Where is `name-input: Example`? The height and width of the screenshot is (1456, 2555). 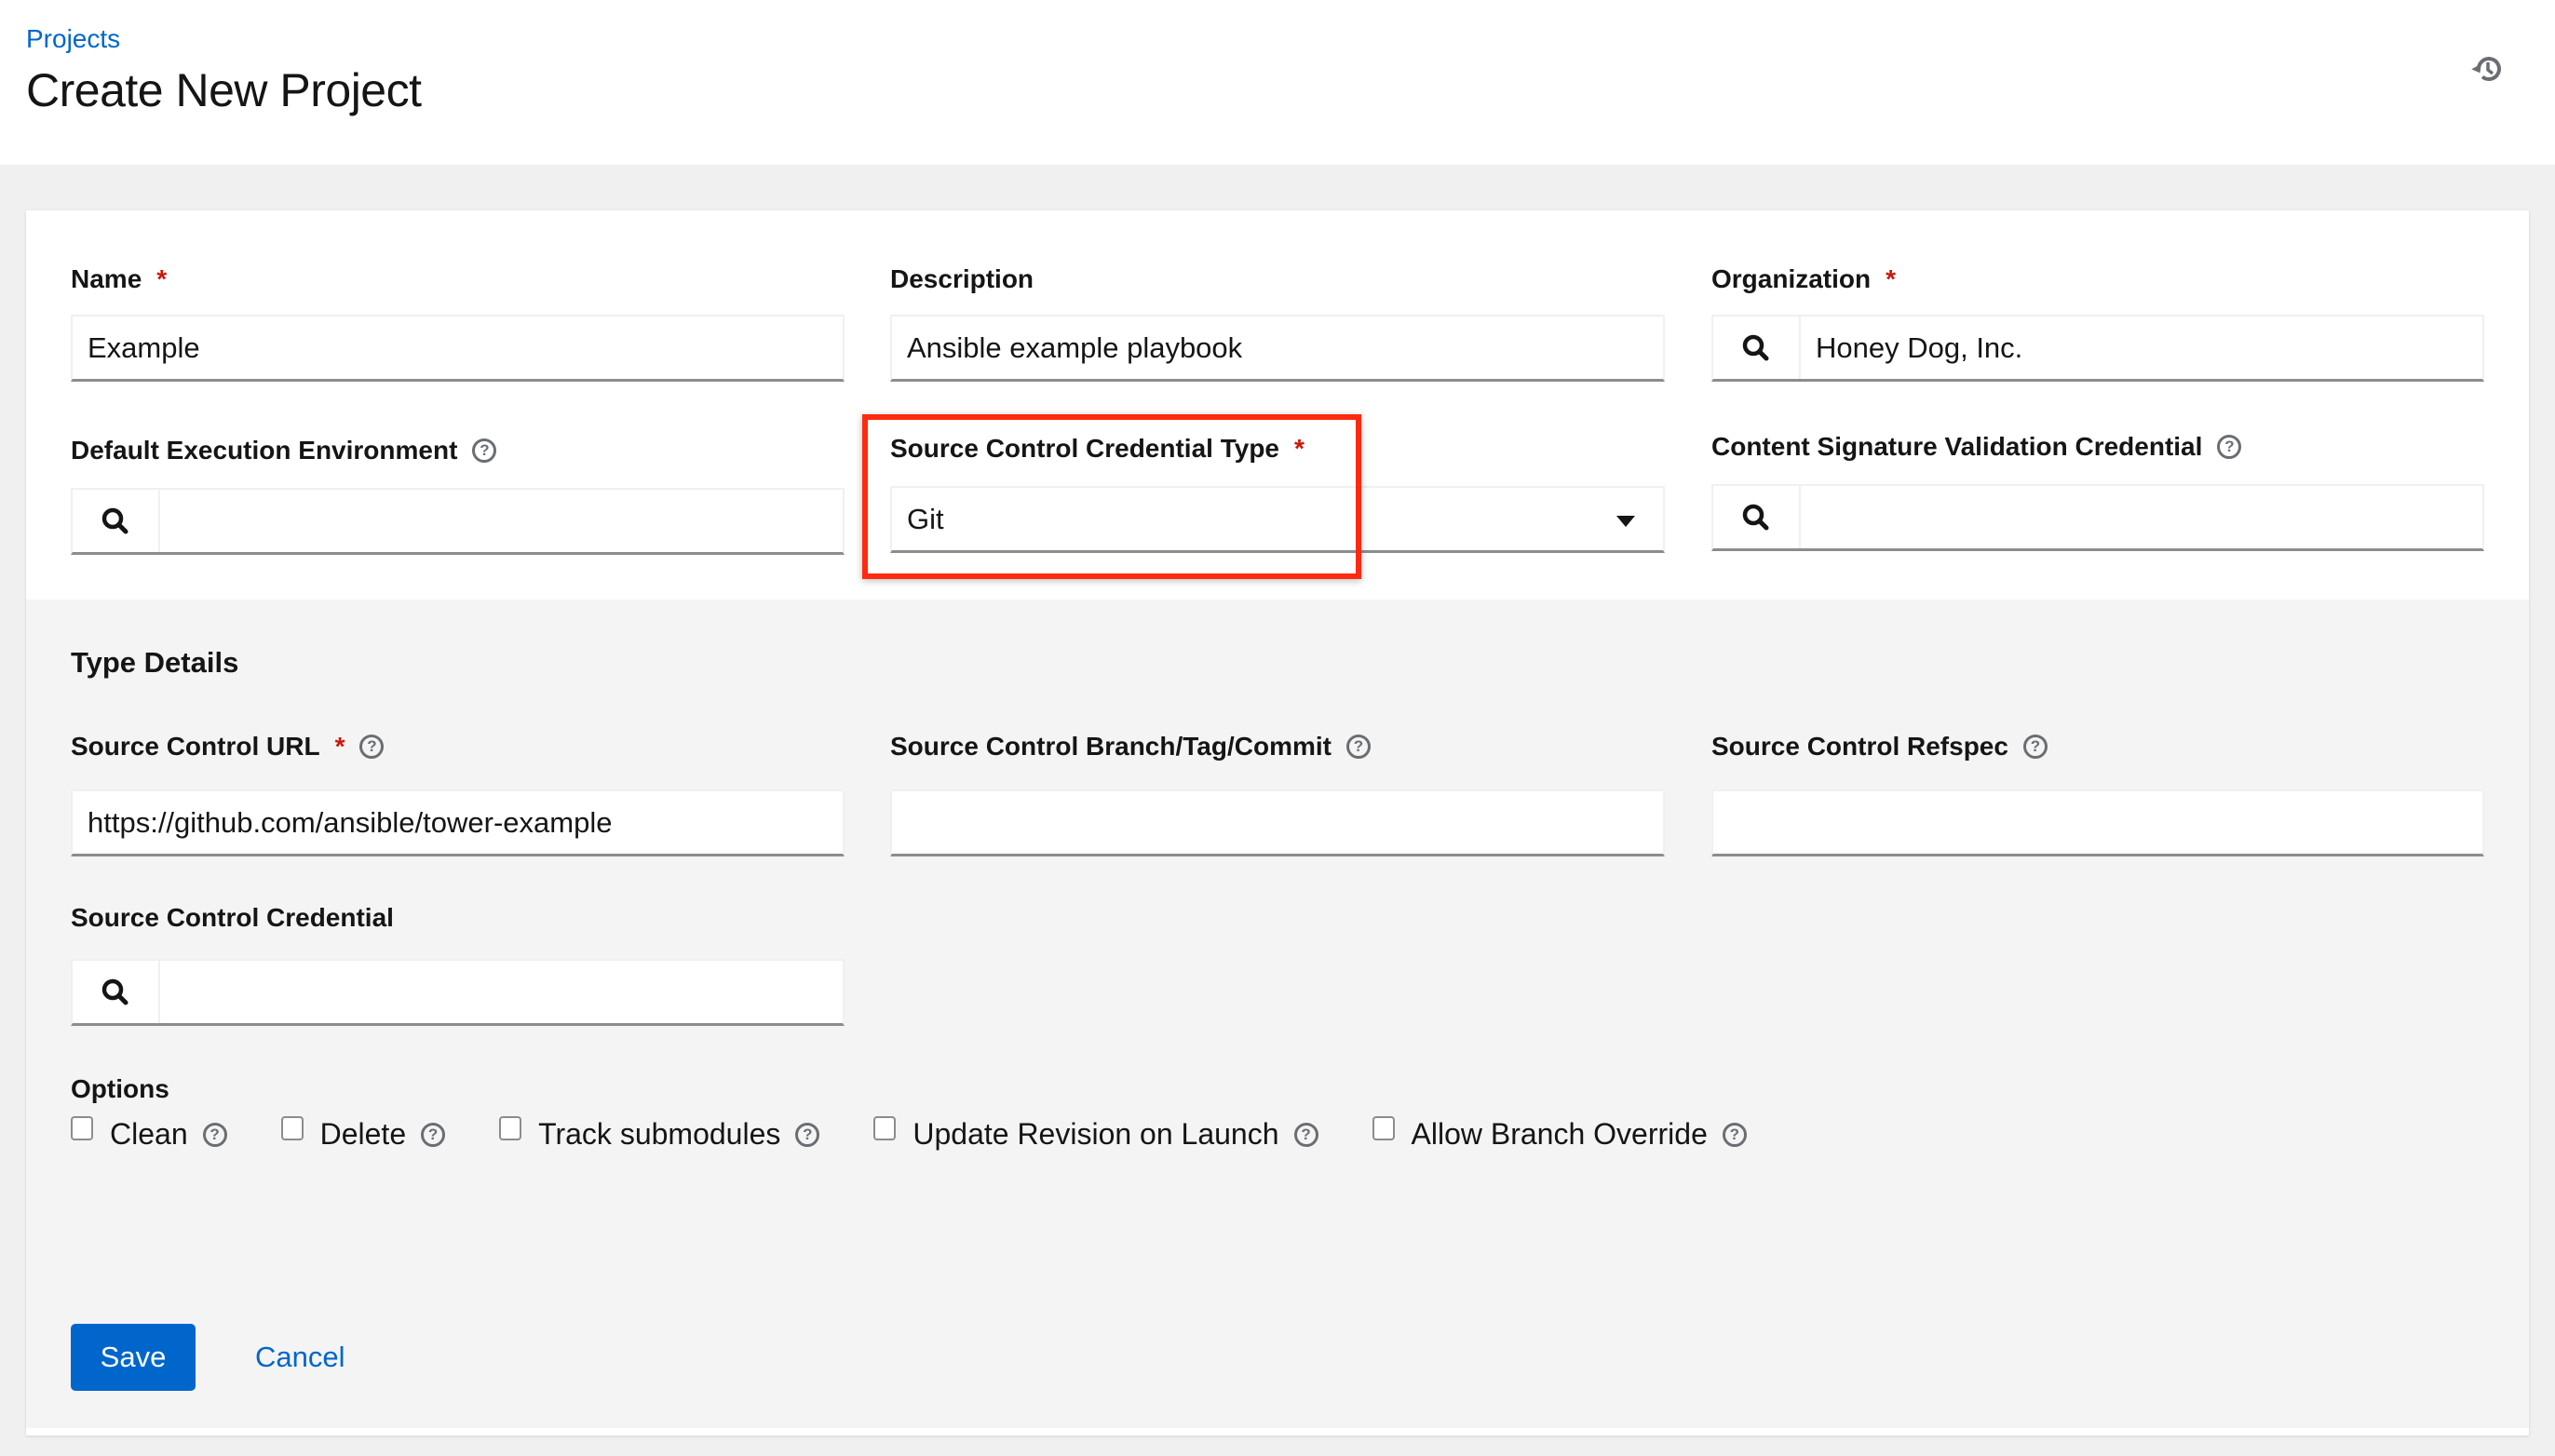
name-input: Example is located at coordinates (458, 348).